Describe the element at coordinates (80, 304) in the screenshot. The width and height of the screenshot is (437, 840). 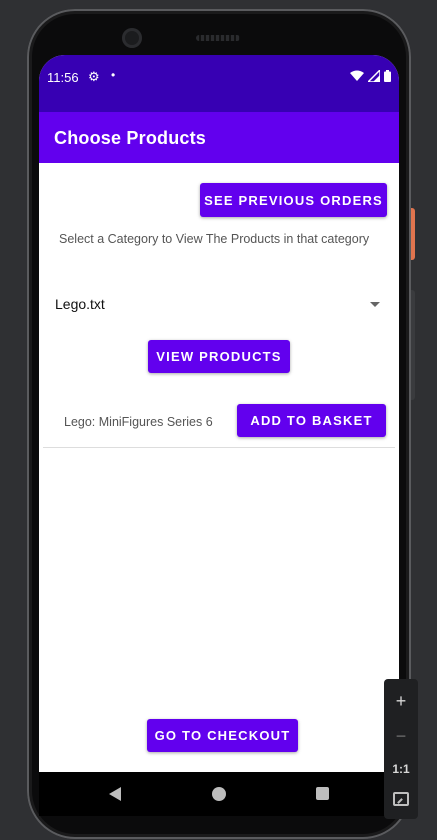
I see `category-spinner-value: Lego.txt` at that location.